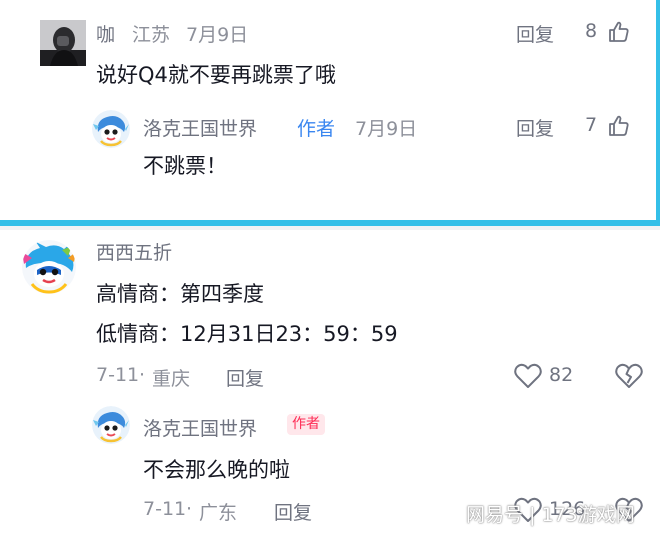  What do you see at coordinates (591, 125) in the screenshot?
I see `like-count: 7` at bounding box center [591, 125].